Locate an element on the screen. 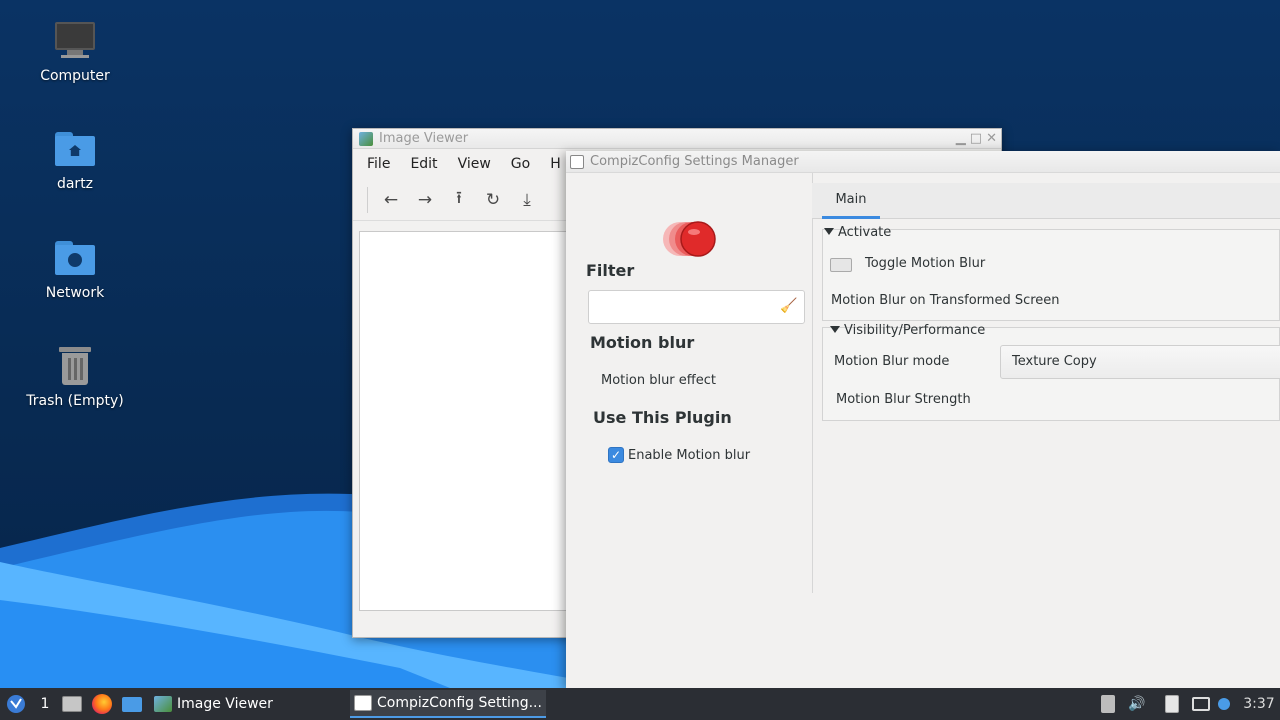  firefox-launcher-icon is located at coordinates (103, 704).